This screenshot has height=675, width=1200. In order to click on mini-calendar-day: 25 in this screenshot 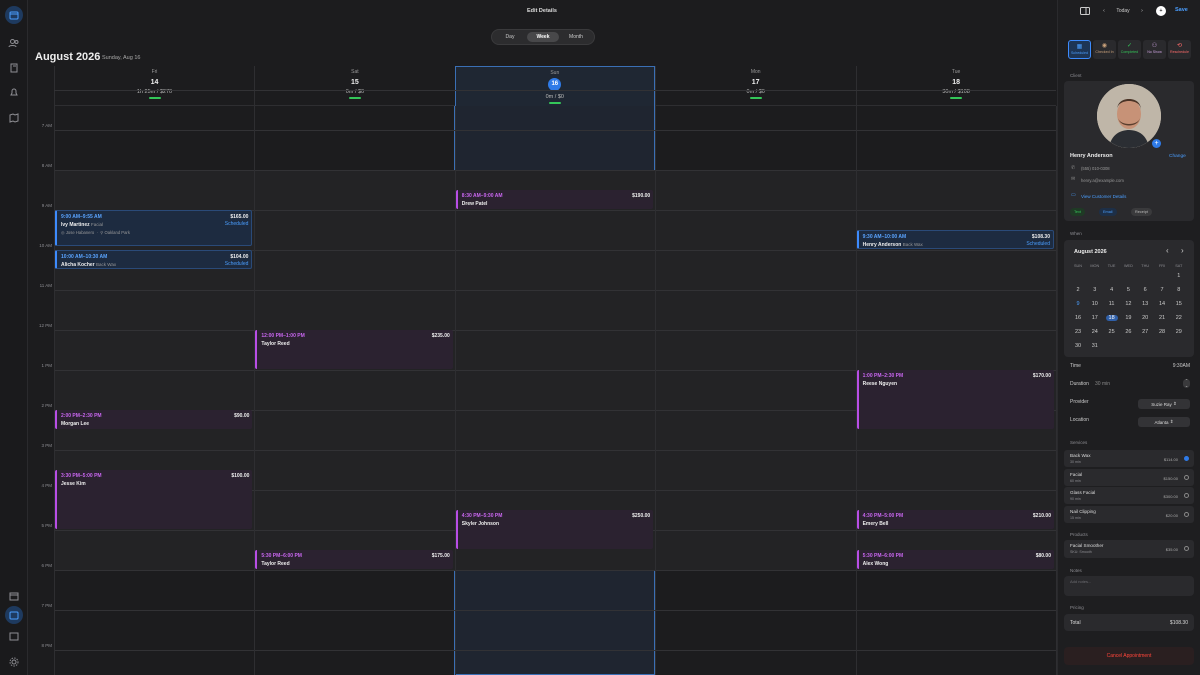, I will do `click(1112, 332)`.